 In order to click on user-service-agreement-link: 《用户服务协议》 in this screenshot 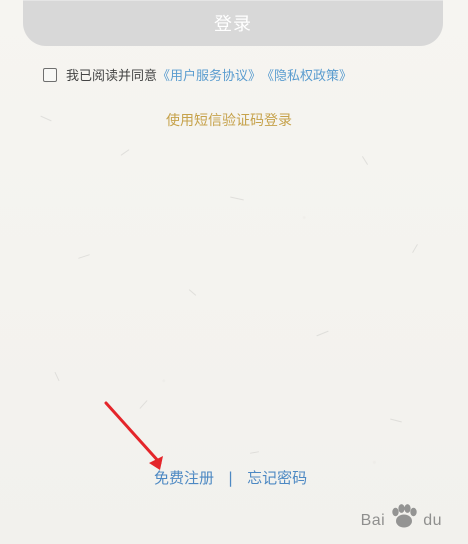, I will do `click(209, 74)`.